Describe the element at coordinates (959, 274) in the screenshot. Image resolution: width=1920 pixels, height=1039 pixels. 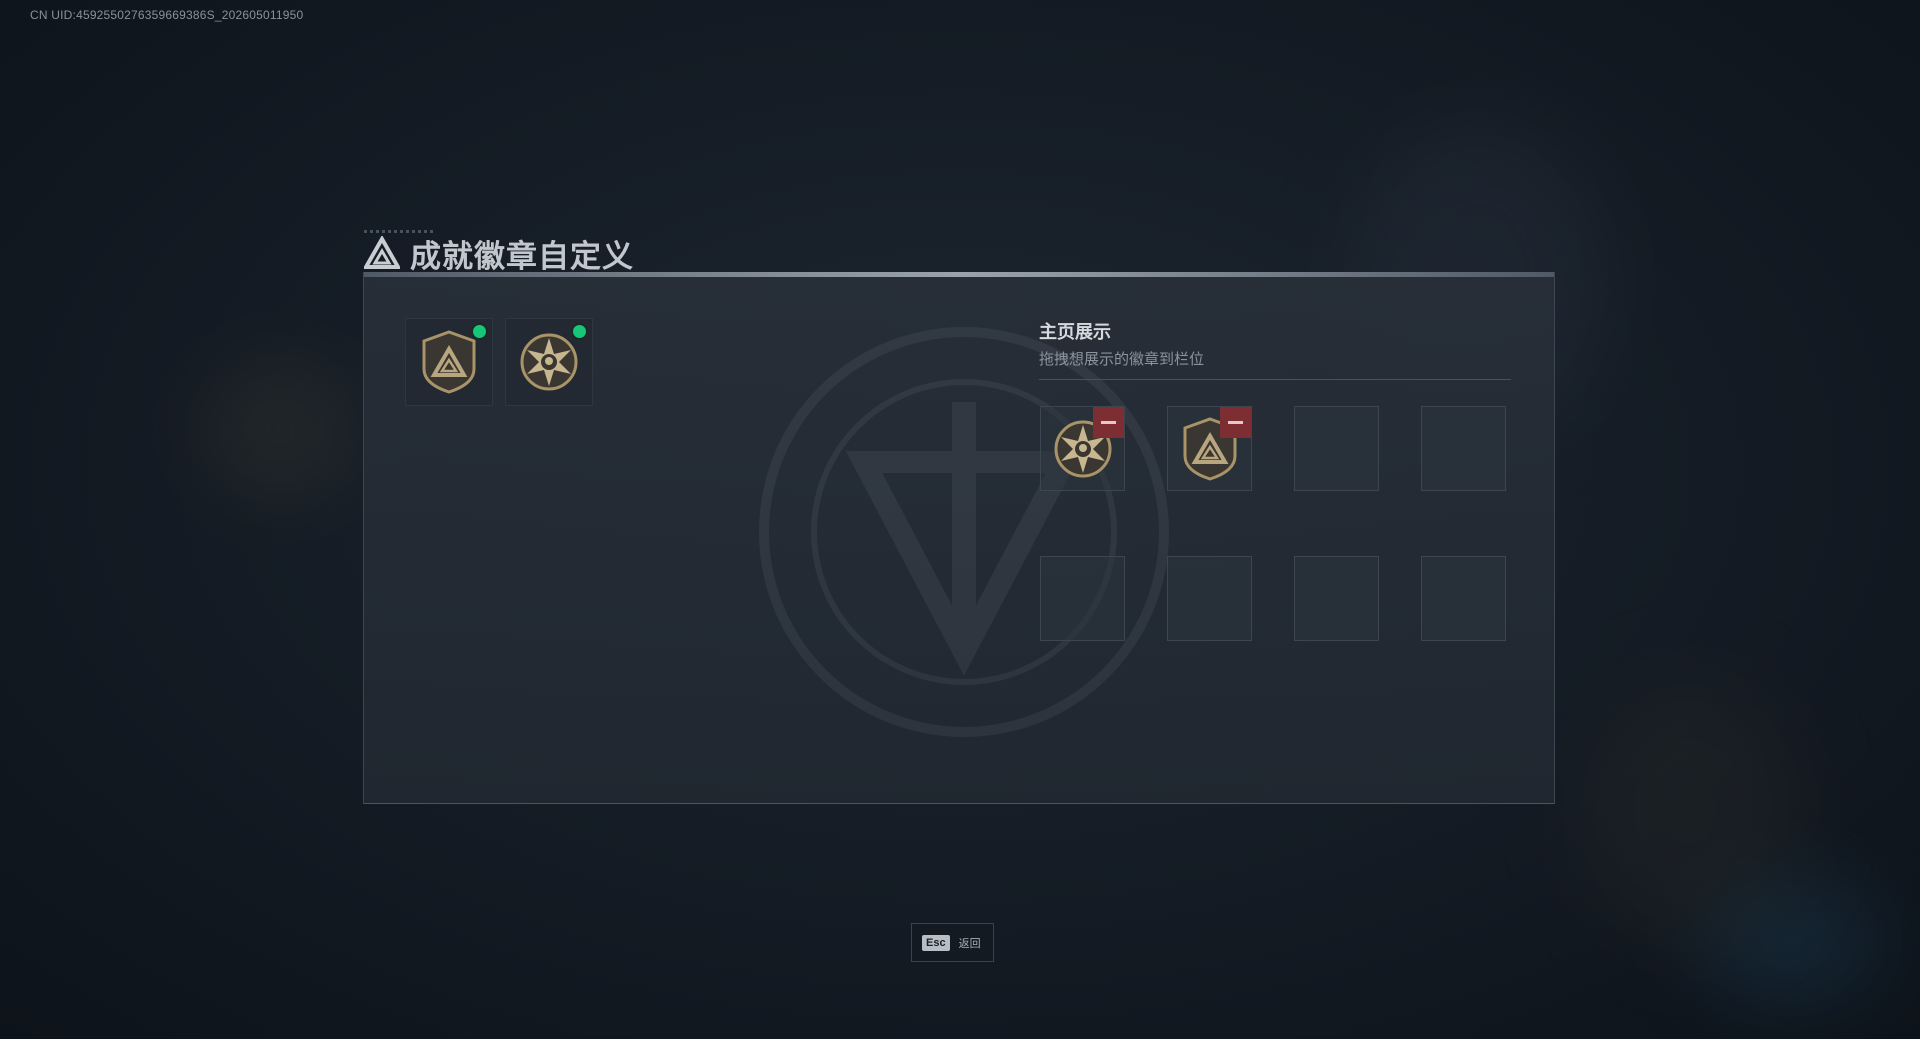
I see `panel-top-bar` at that location.